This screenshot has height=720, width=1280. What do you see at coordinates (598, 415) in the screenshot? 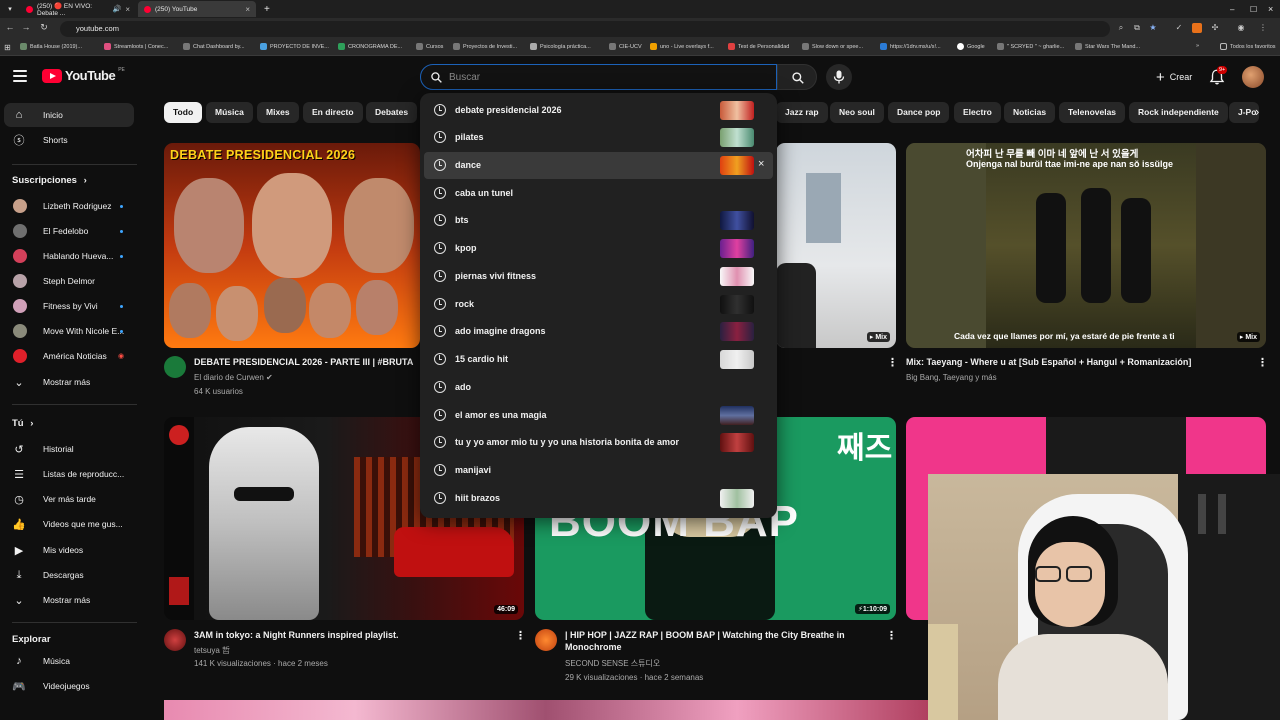
I see `suggestion-item: el amor es una magia` at bounding box center [598, 415].